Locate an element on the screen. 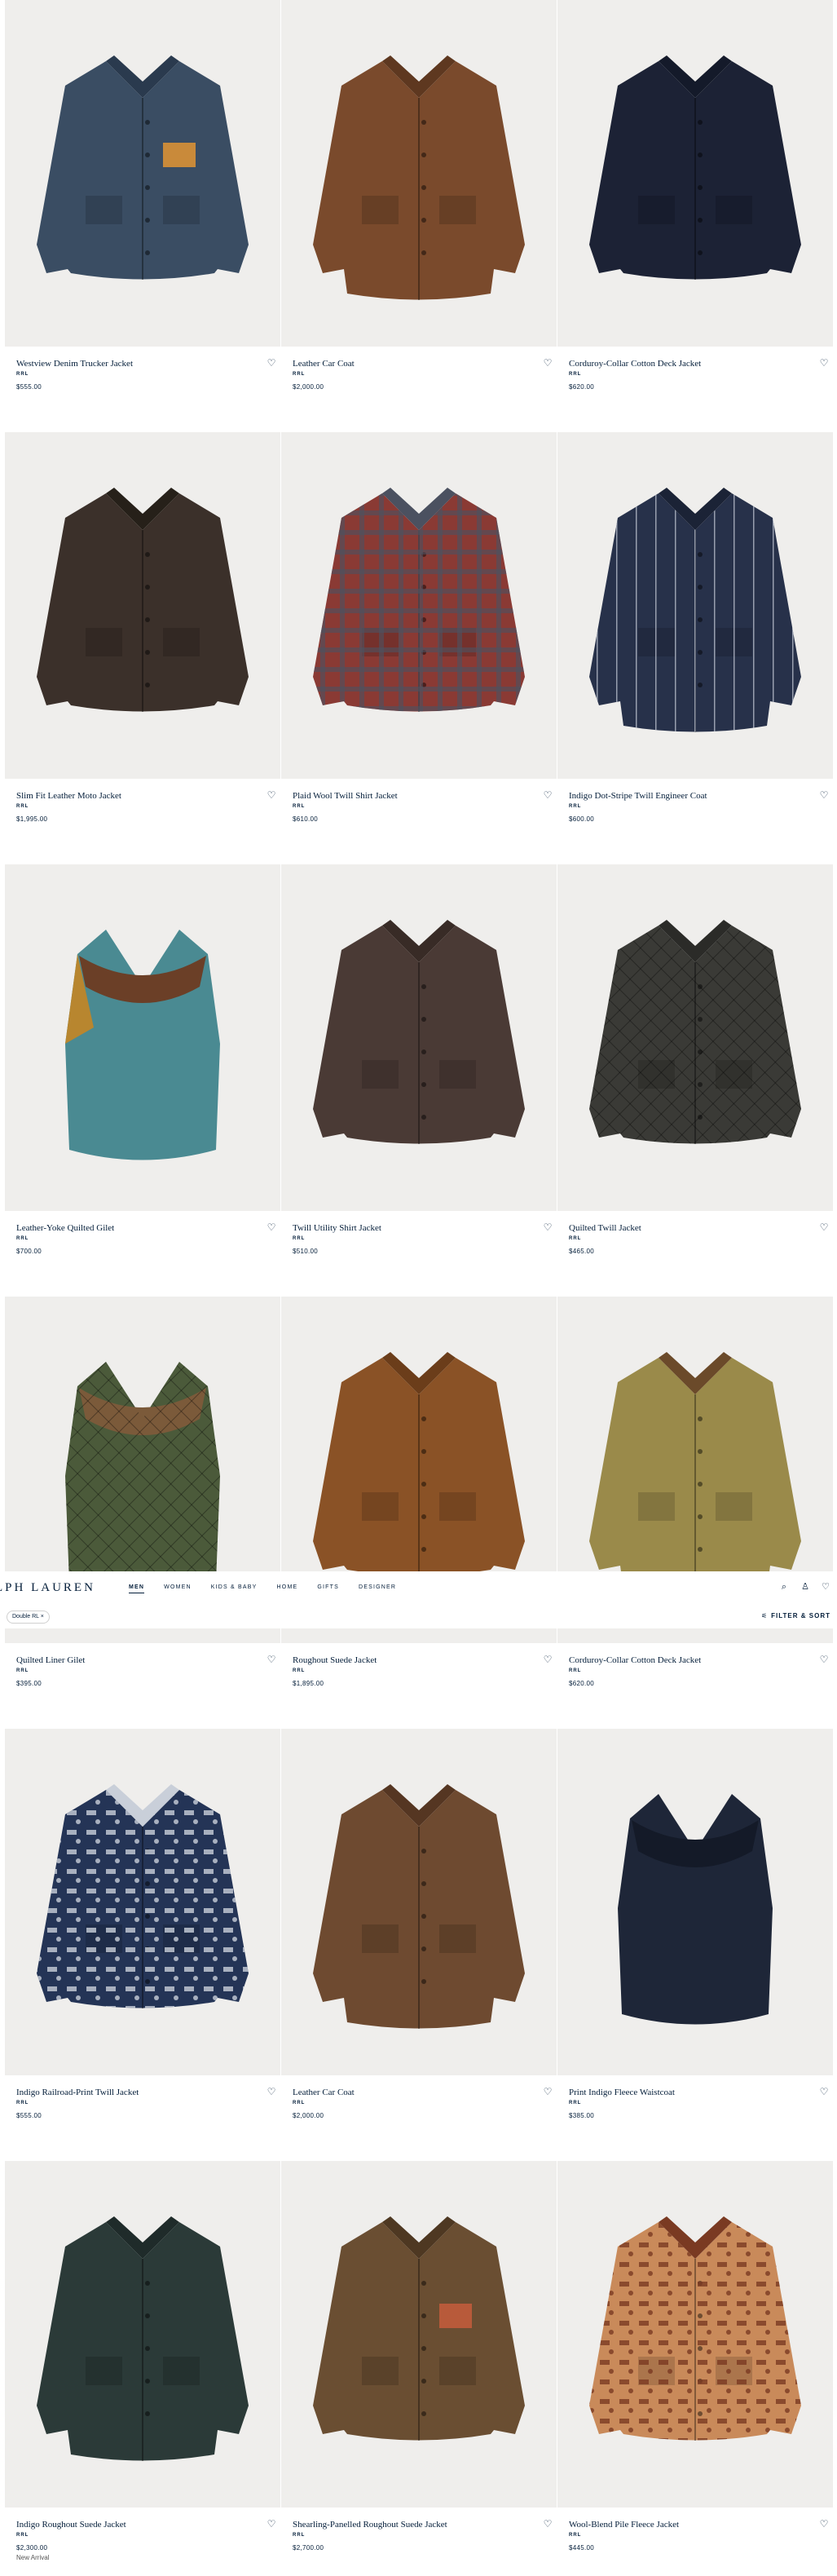 The image size is (837, 2576). filter-sort-label: FILTER & SORT is located at coordinates (801, 1615).